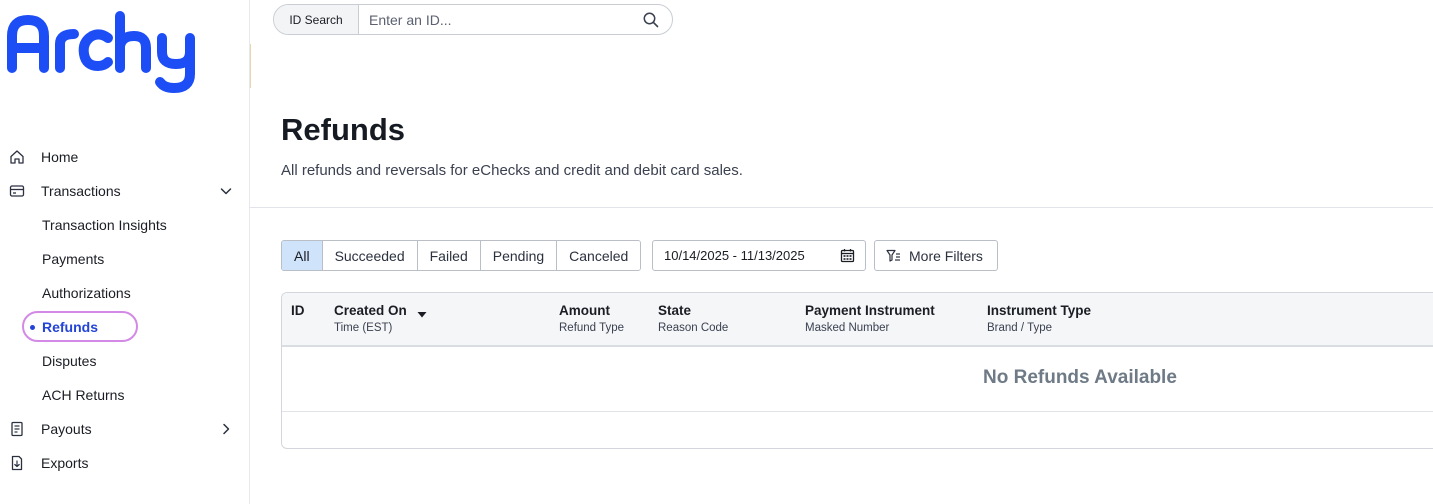  What do you see at coordinates (519, 255) in the screenshot?
I see `status-tab-pending: Pending` at bounding box center [519, 255].